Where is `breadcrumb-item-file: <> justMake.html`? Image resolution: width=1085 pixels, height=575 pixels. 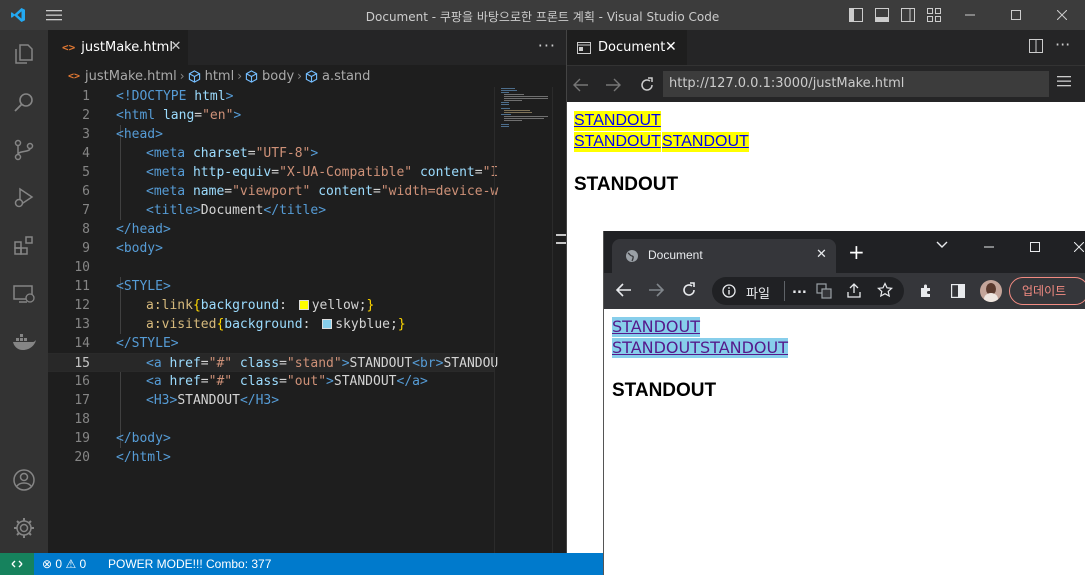
breadcrumb-item-file: <> justMake.html is located at coordinates (122, 76).